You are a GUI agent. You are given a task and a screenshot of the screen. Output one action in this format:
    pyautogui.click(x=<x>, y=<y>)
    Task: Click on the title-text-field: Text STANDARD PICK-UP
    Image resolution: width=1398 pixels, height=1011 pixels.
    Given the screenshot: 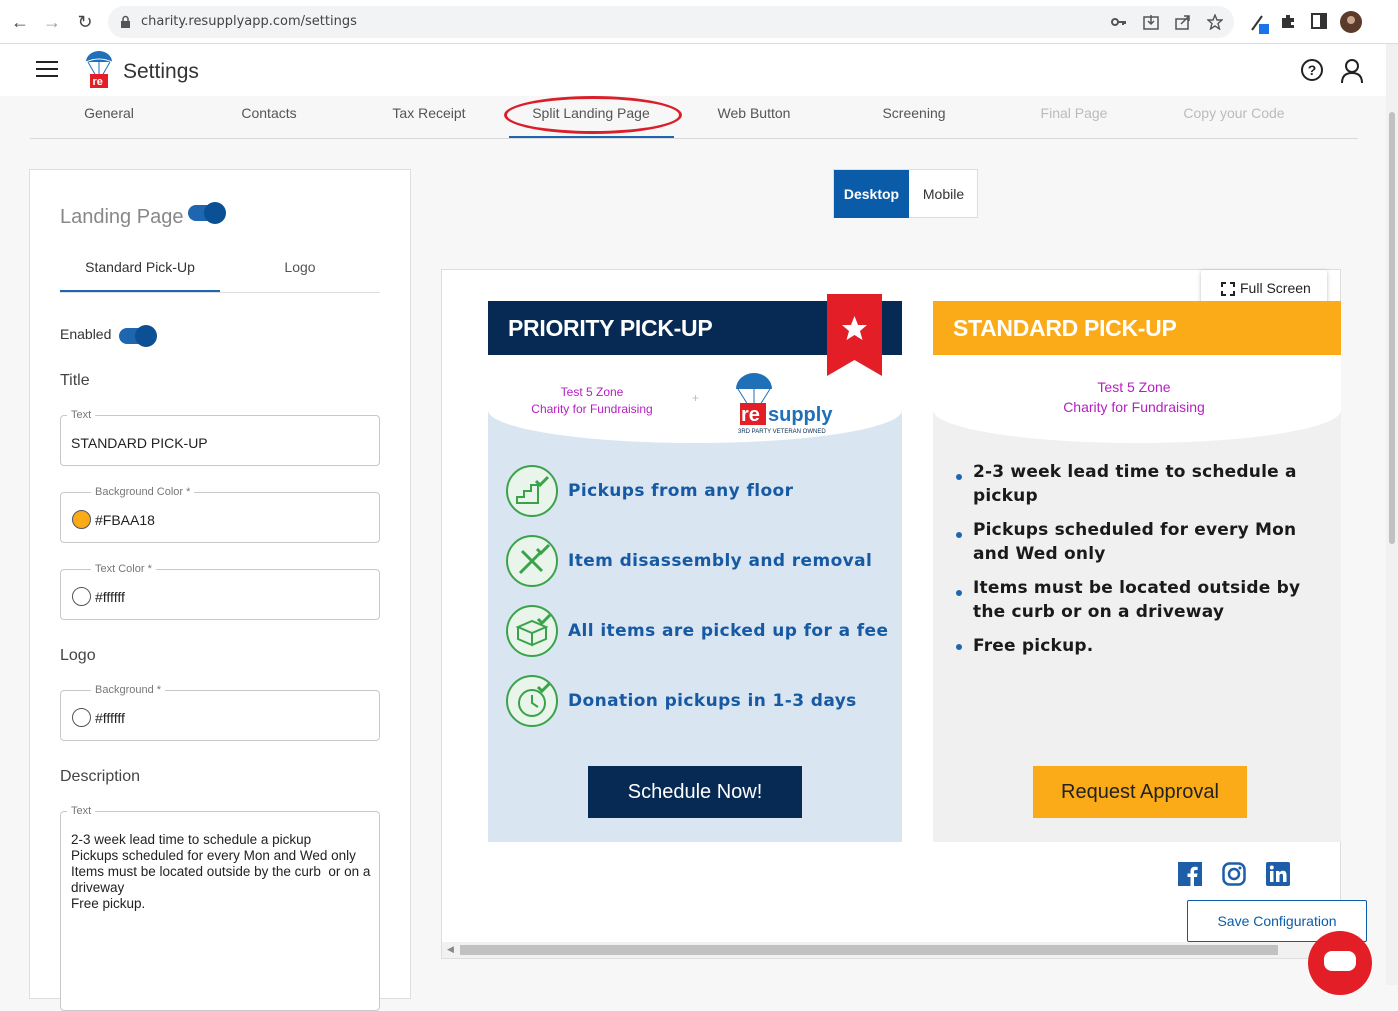 What is the action you would take?
    pyautogui.click(x=220, y=437)
    